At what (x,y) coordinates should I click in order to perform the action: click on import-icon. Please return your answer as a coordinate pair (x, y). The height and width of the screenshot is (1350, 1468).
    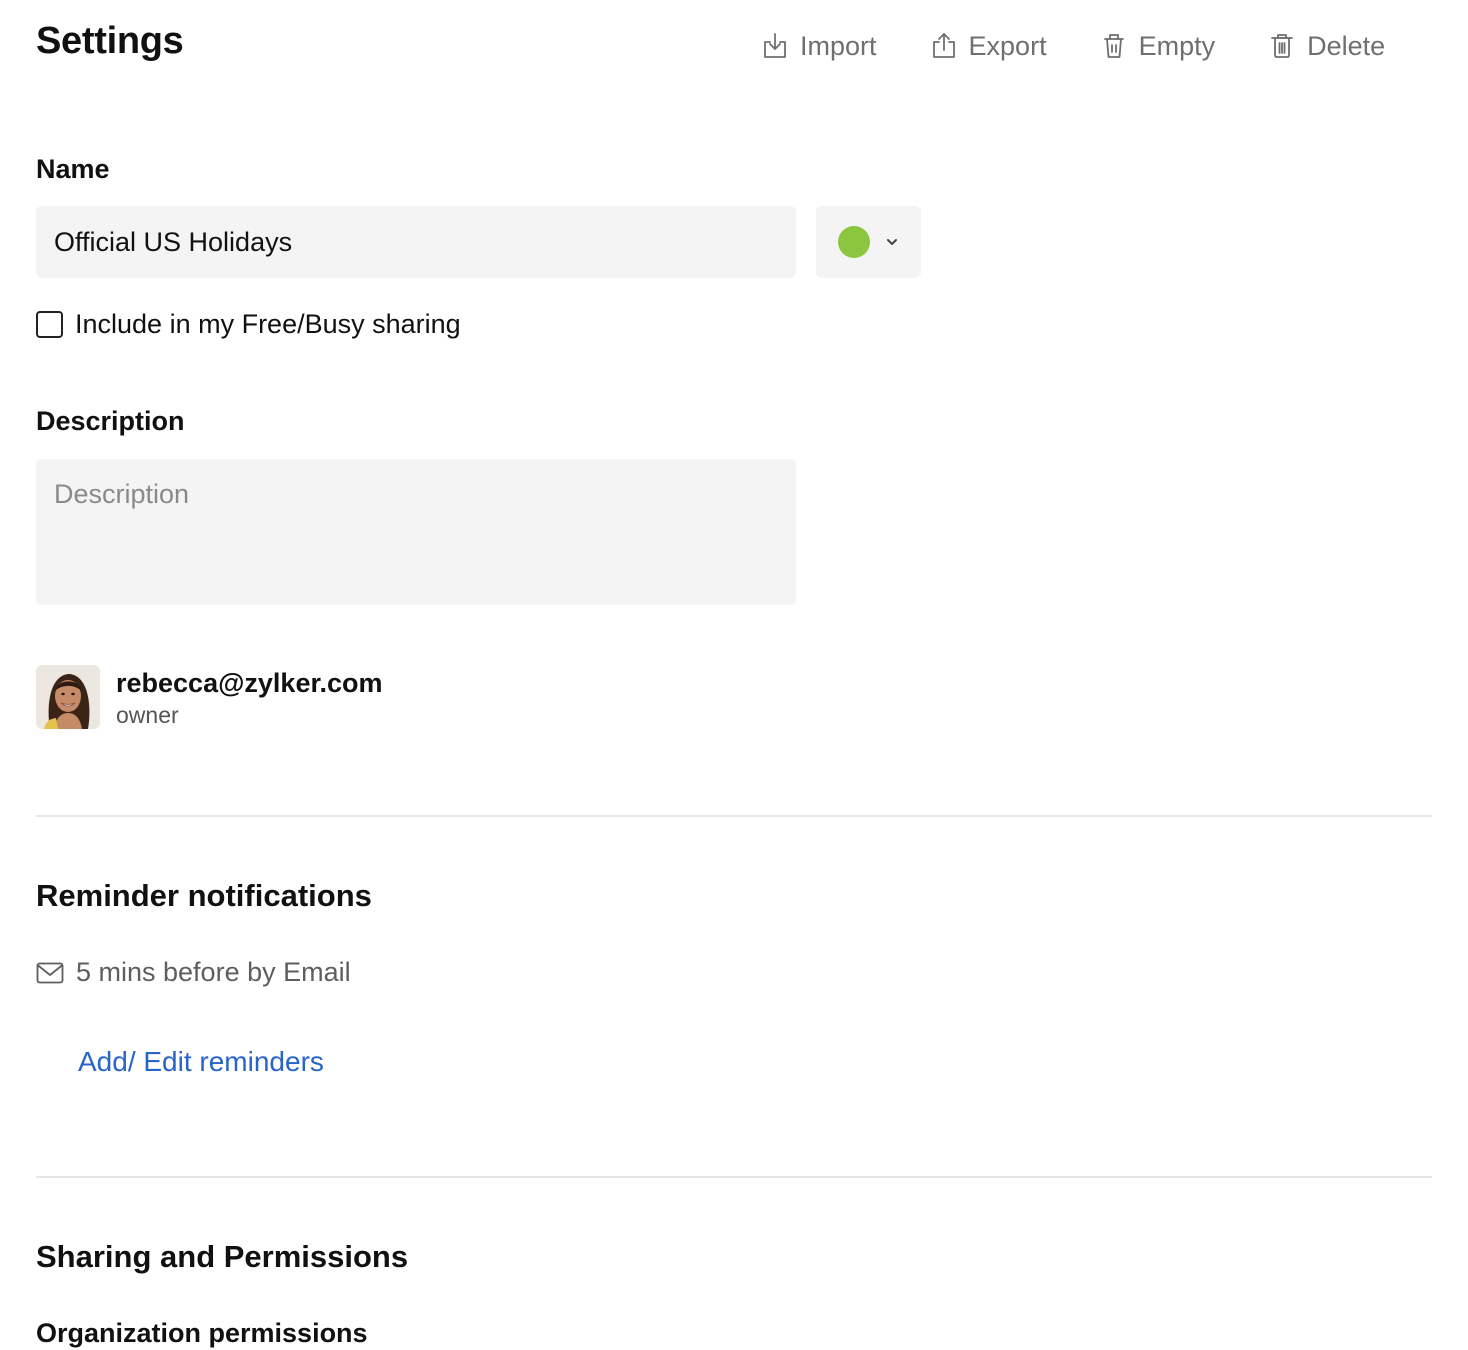
    Looking at the image, I should click on (775, 45).